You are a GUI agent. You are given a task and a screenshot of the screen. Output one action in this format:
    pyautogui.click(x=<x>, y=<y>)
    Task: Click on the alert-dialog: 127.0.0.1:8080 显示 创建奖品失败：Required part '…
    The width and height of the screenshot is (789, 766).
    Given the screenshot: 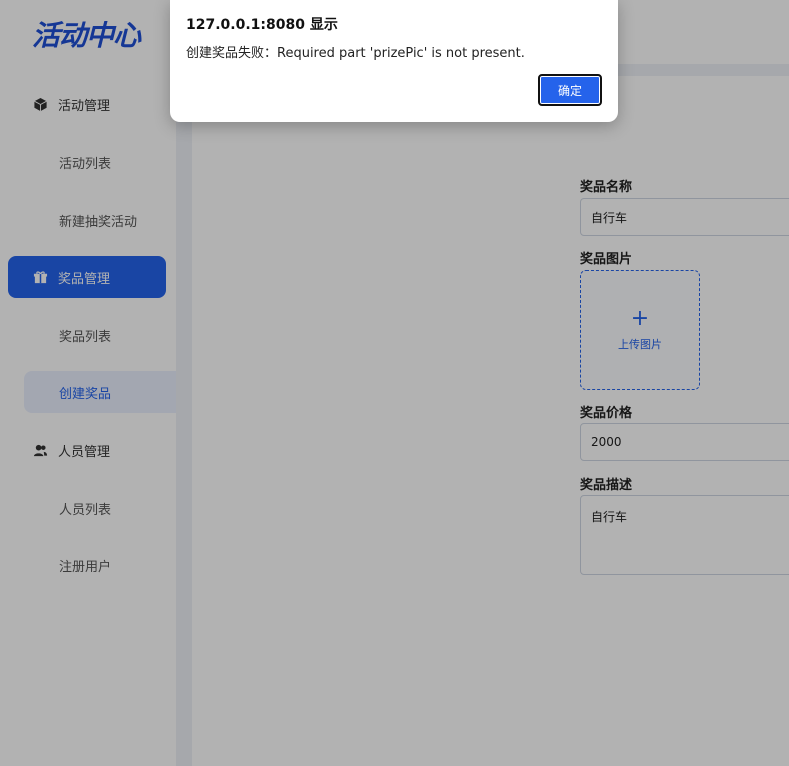 What is the action you would take?
    pyautogui.click(x=394, y=61)
    